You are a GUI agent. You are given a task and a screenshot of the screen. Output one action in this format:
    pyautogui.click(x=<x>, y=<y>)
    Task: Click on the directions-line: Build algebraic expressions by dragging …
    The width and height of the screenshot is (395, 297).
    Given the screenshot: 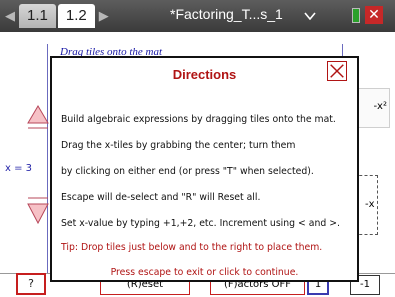 What is the action you would take?
    pyautogui.click(x=198, y=119)
    